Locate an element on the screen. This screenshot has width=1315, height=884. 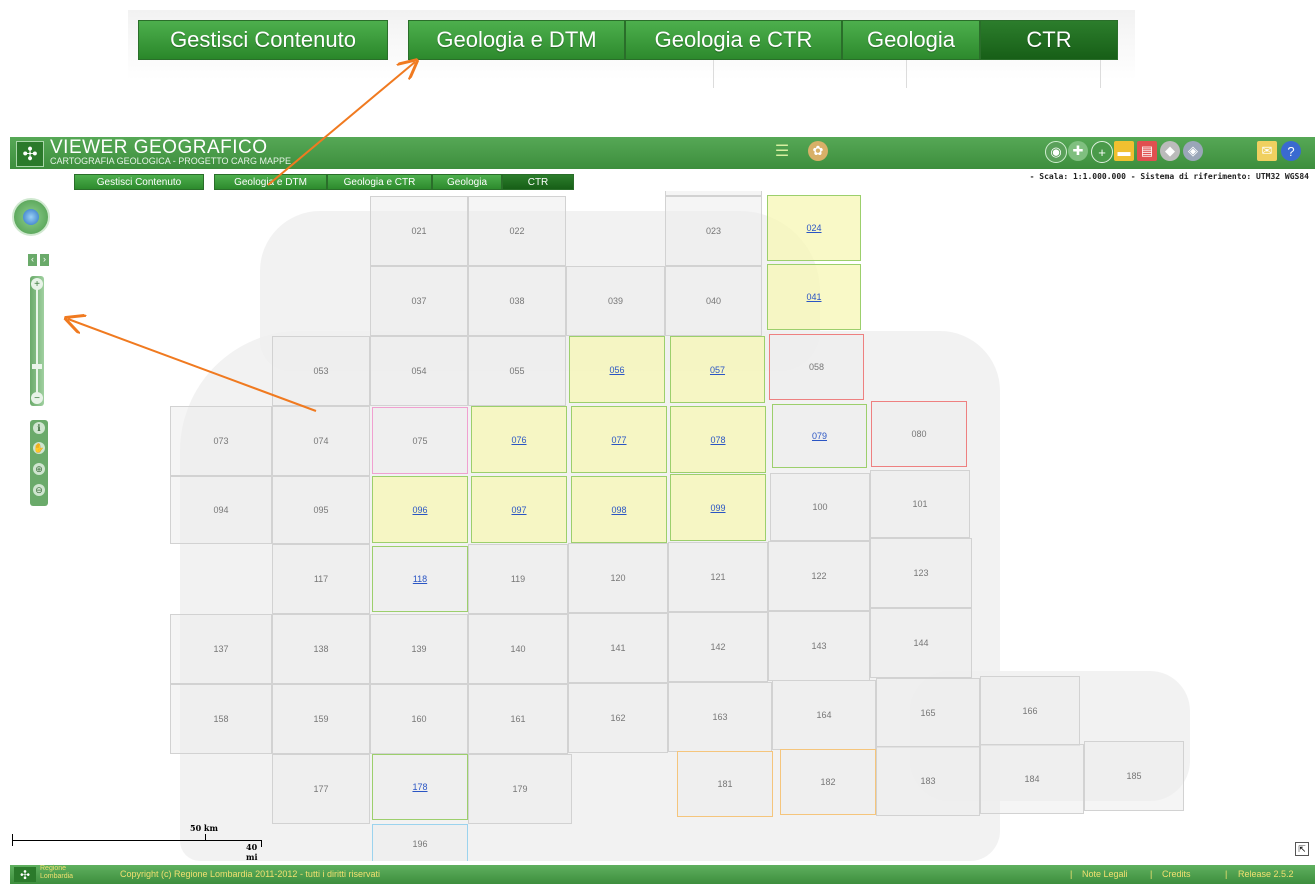
zoom-track is located at coordinates (37, 341).